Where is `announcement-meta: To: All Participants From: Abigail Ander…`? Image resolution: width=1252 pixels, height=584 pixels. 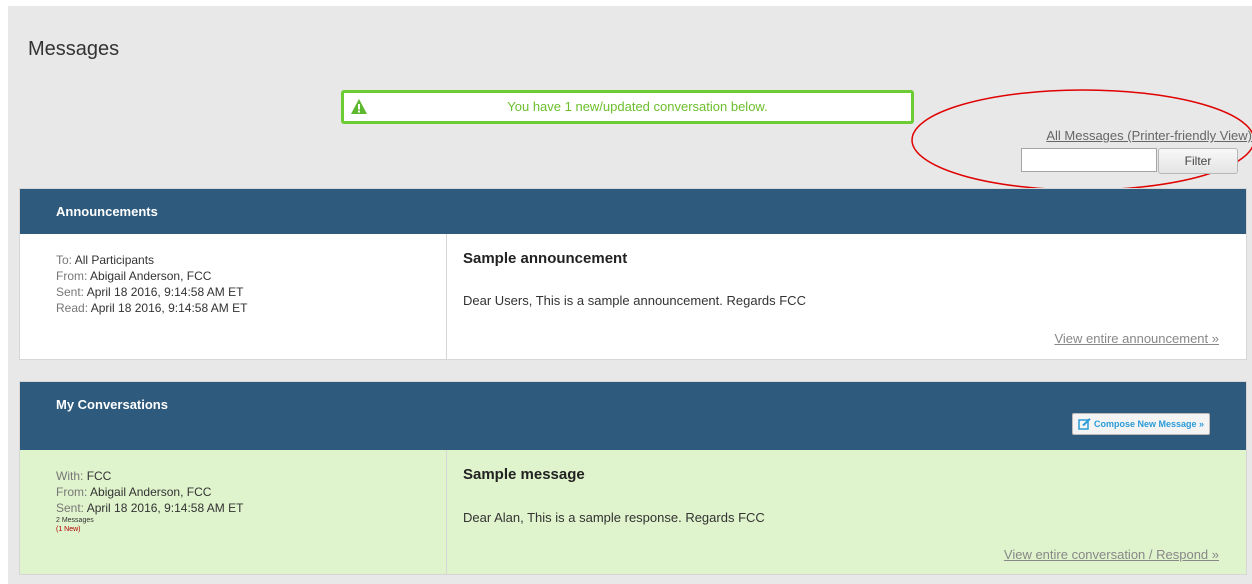 announcement-meta: To: All Participants From: Abigail Ander… is located at coordinates (233, 296).